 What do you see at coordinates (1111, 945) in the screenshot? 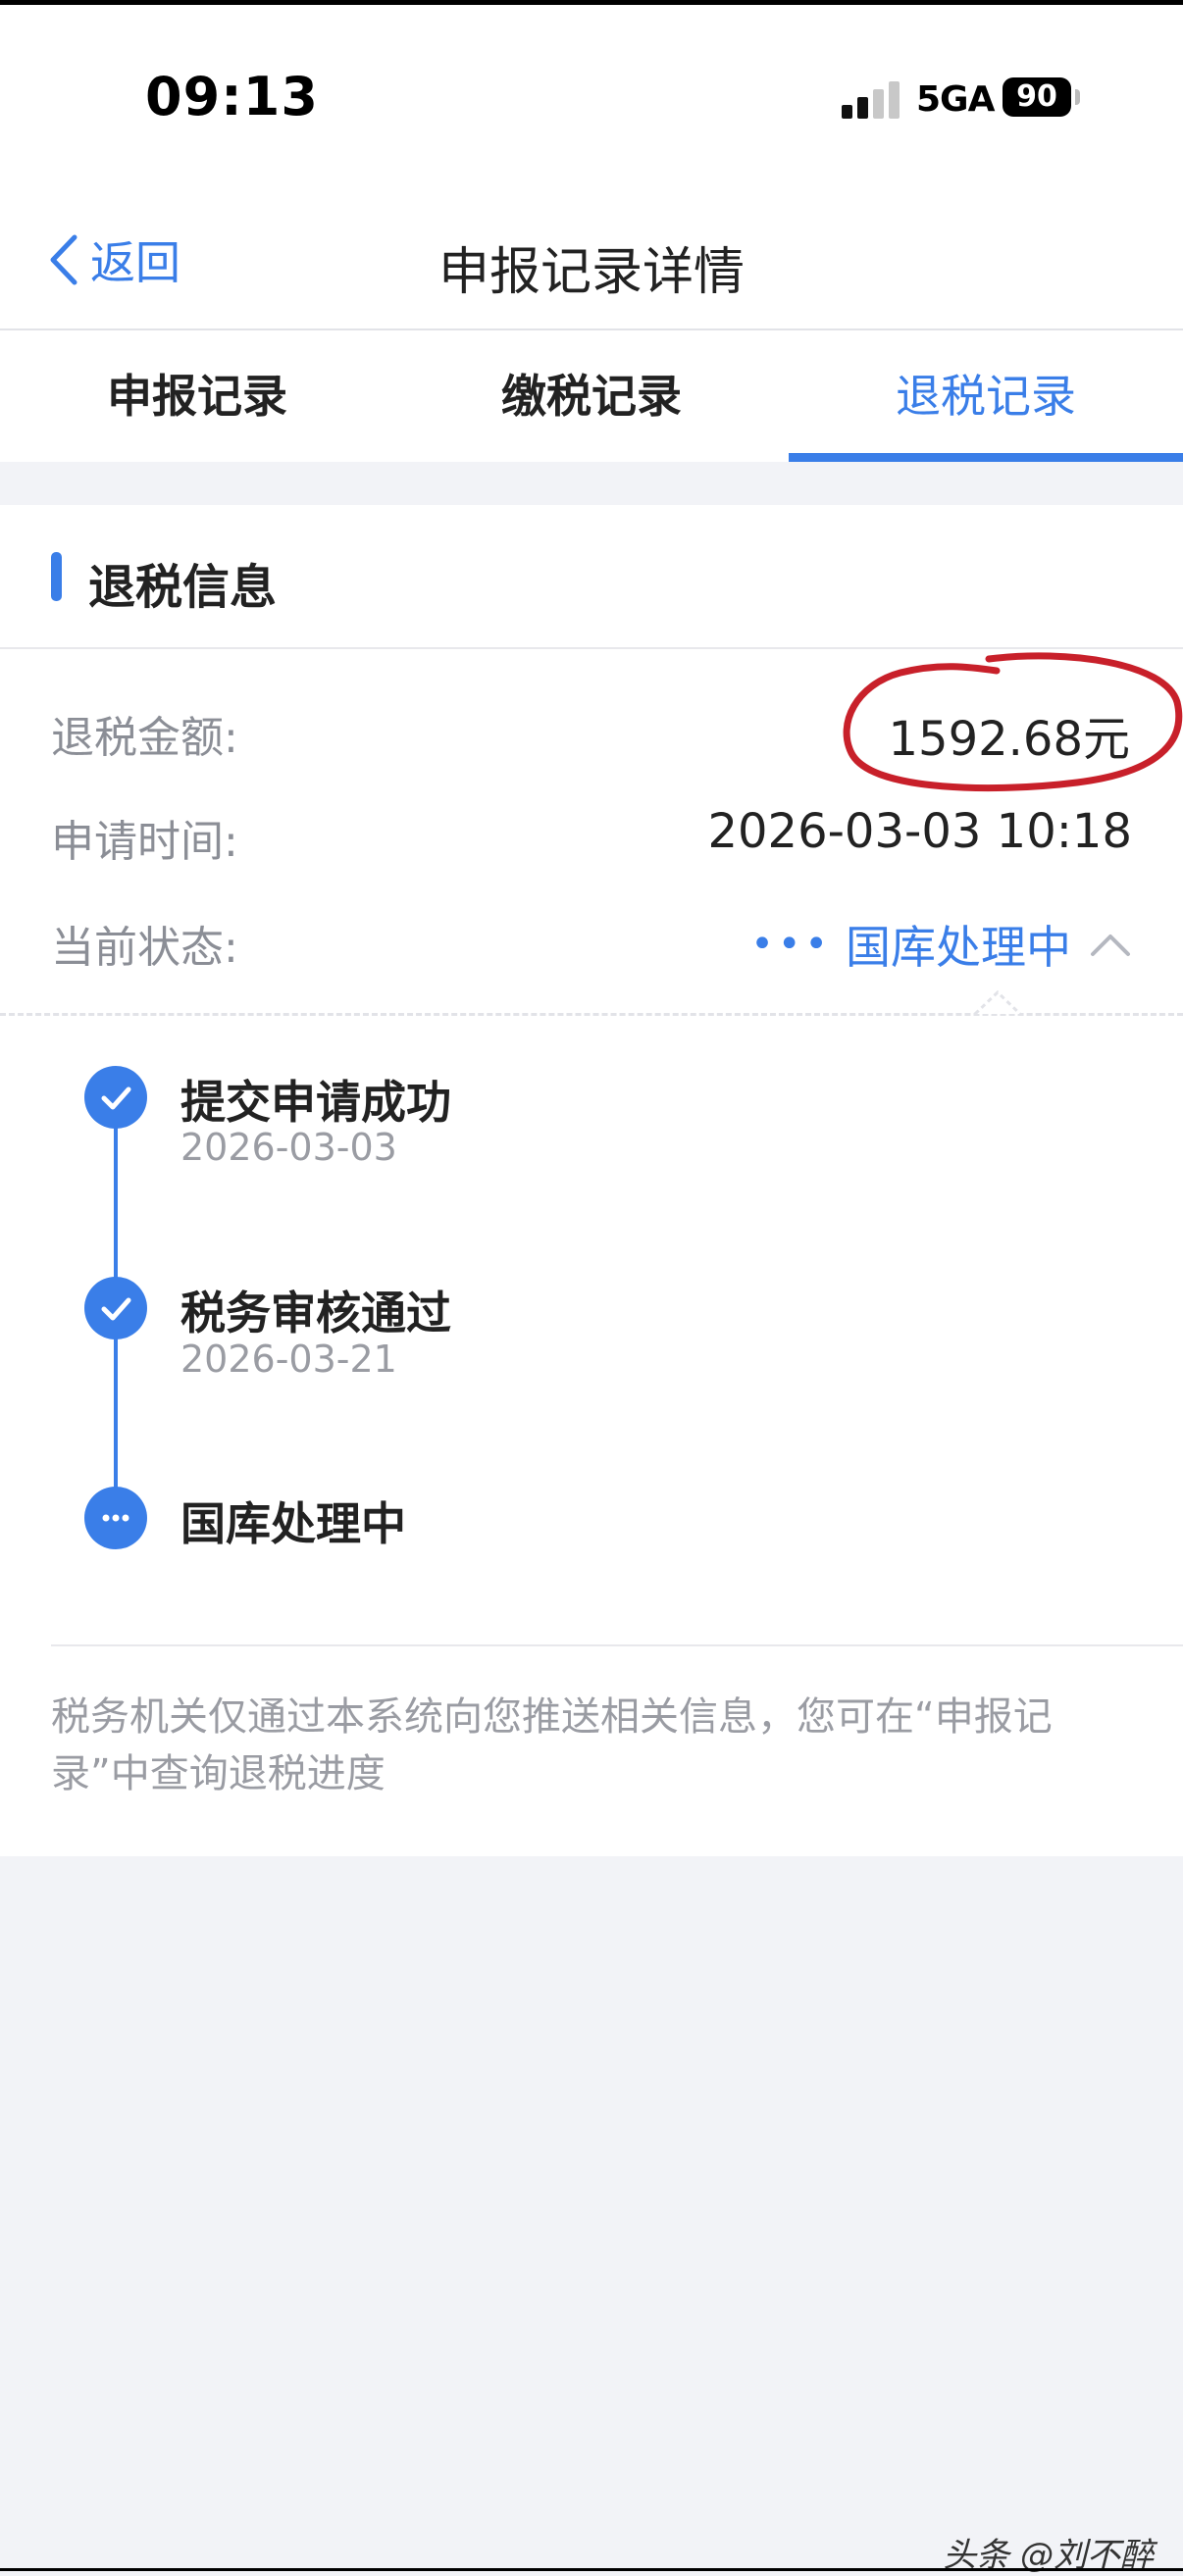
I see `chevron-up-icon` at bounding box center [1111, 945].